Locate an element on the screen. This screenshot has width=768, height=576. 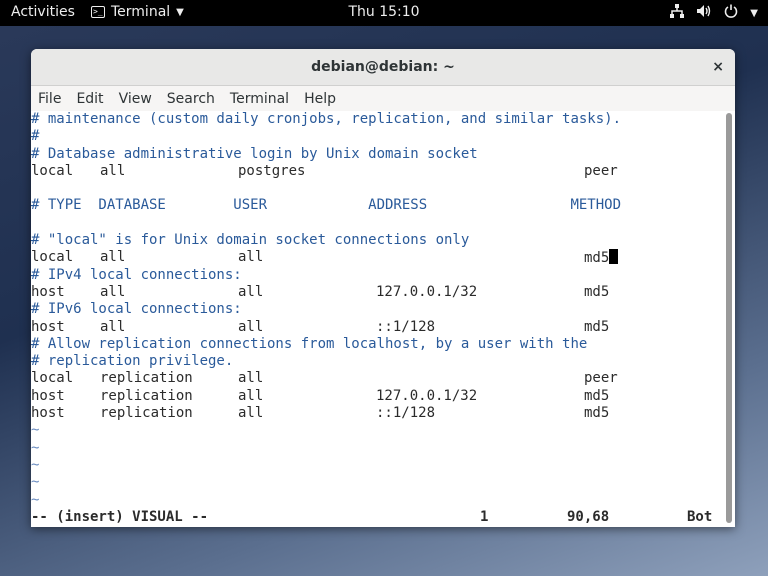
app-menu: >_ Terminal ▼ is located at coordinates (137, 12).